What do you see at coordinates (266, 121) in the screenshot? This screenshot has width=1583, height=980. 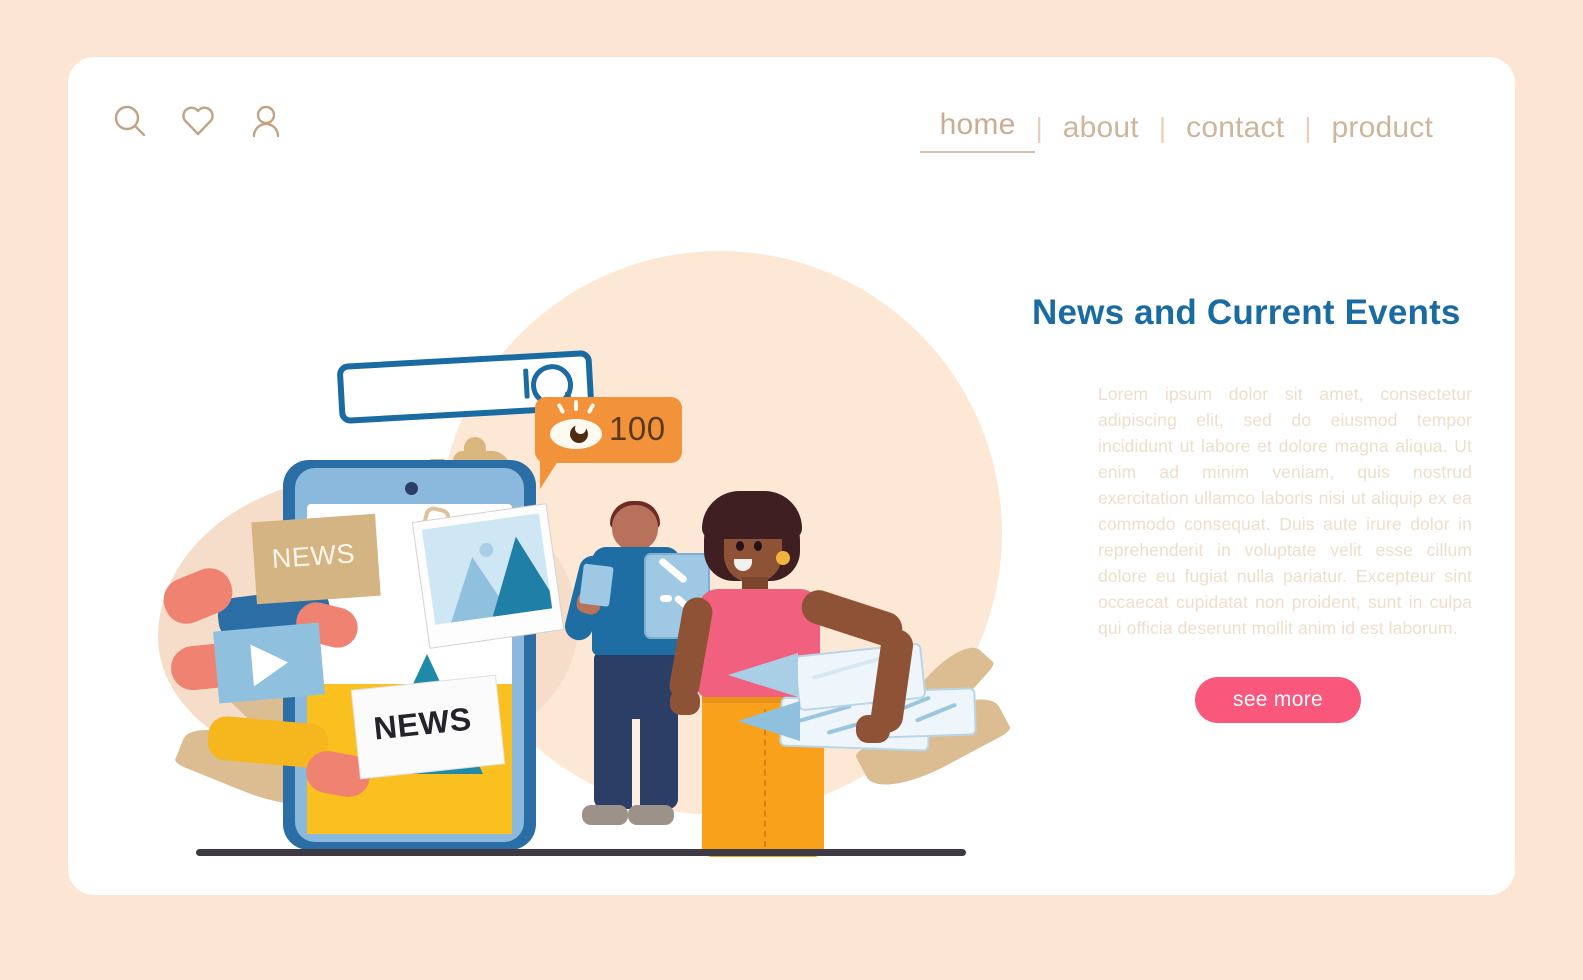 I see `user-icon` at bounding box center [266, 121].